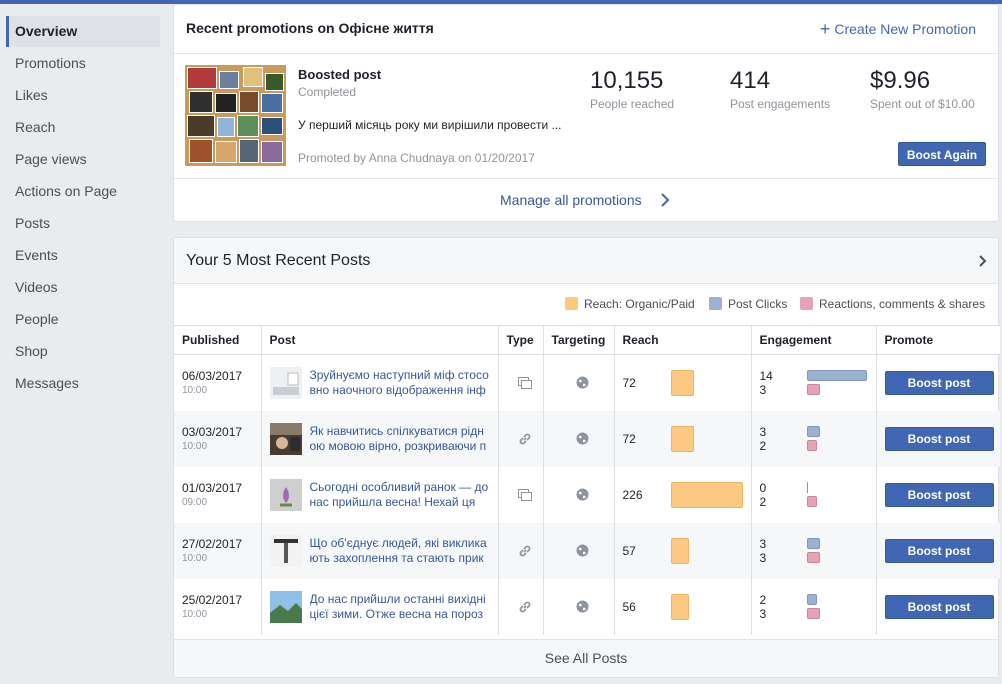 The height and width of the screenshot is (684, 1002). I want to click on legend-reach: Reach: Organic/Paid, so click(630, 304).